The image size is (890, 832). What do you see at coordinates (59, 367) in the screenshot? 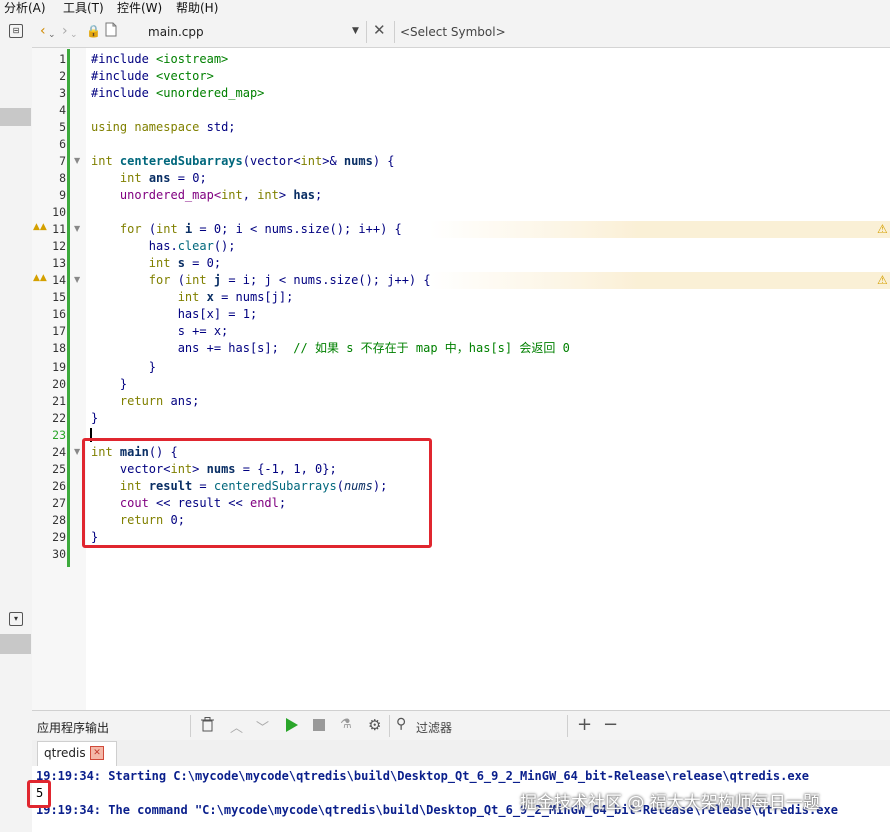
I see `line-number: 19` at bounding box center [59, 367].